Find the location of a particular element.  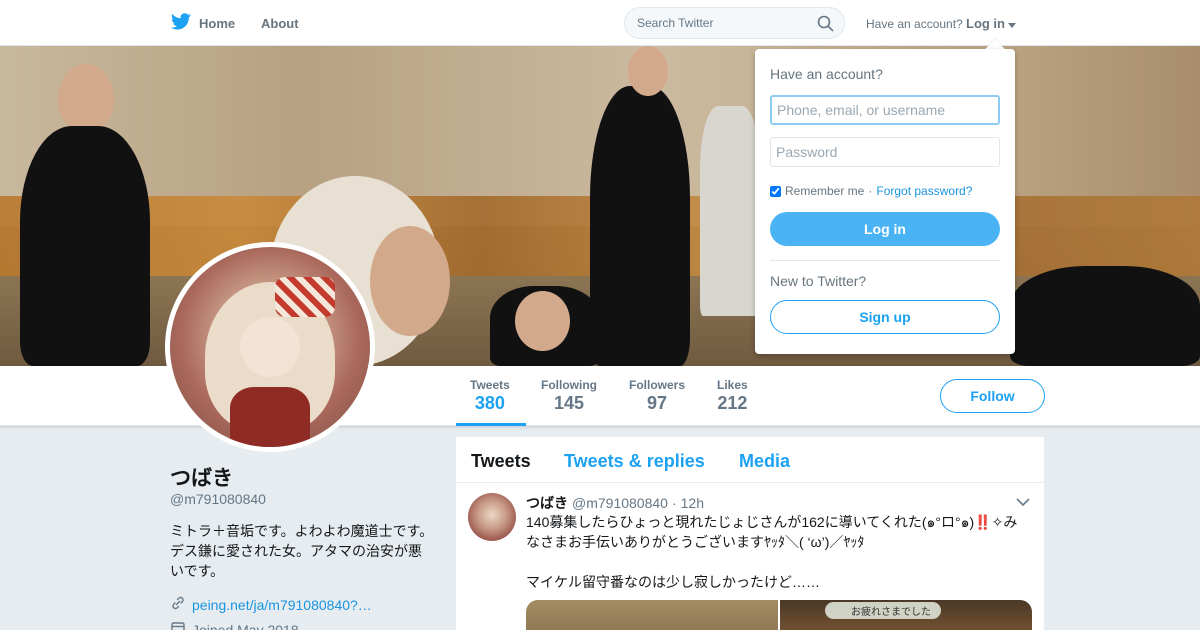

calendar-icon is located at coordinates (178, 625).